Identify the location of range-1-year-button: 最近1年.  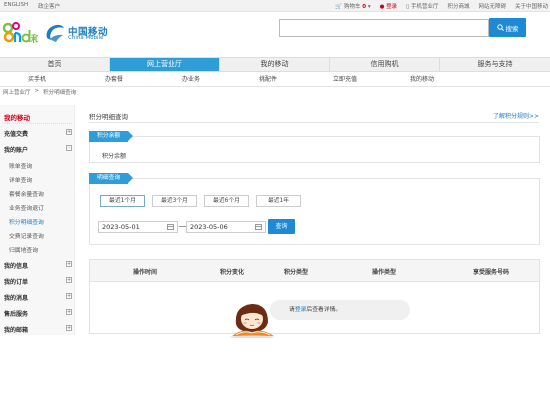
(278, 201).